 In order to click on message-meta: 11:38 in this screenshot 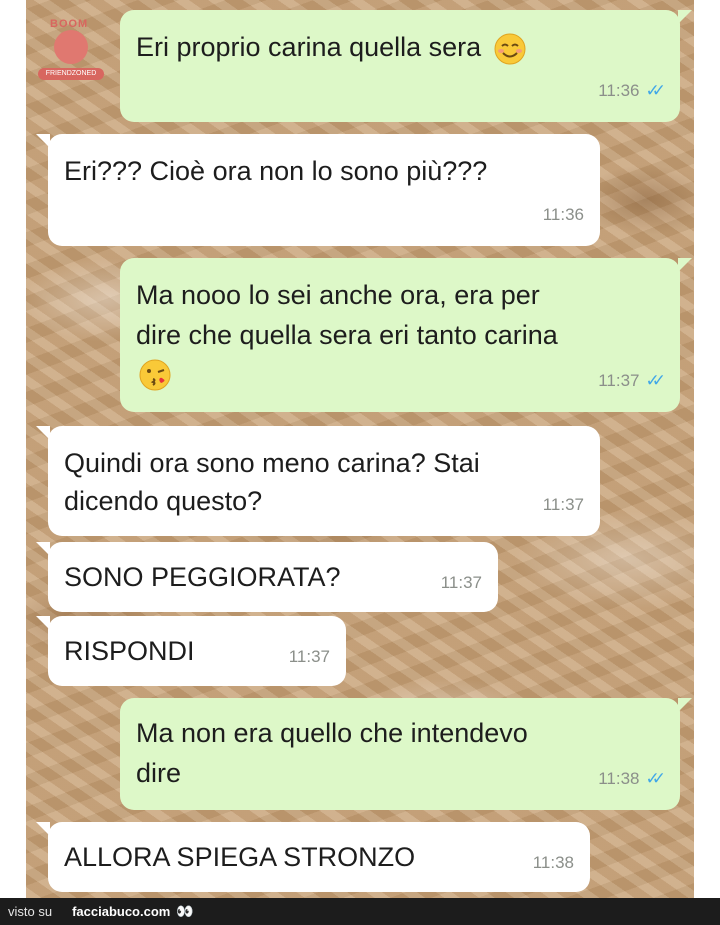, I will do `click(553, 863)`.